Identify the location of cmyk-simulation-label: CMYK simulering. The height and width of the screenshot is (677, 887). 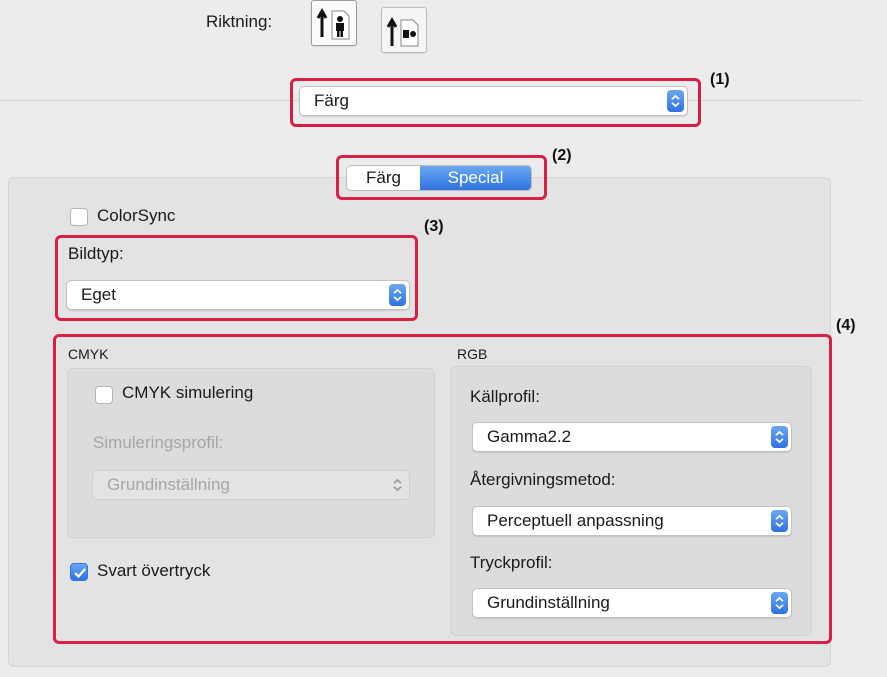
(188, 392).